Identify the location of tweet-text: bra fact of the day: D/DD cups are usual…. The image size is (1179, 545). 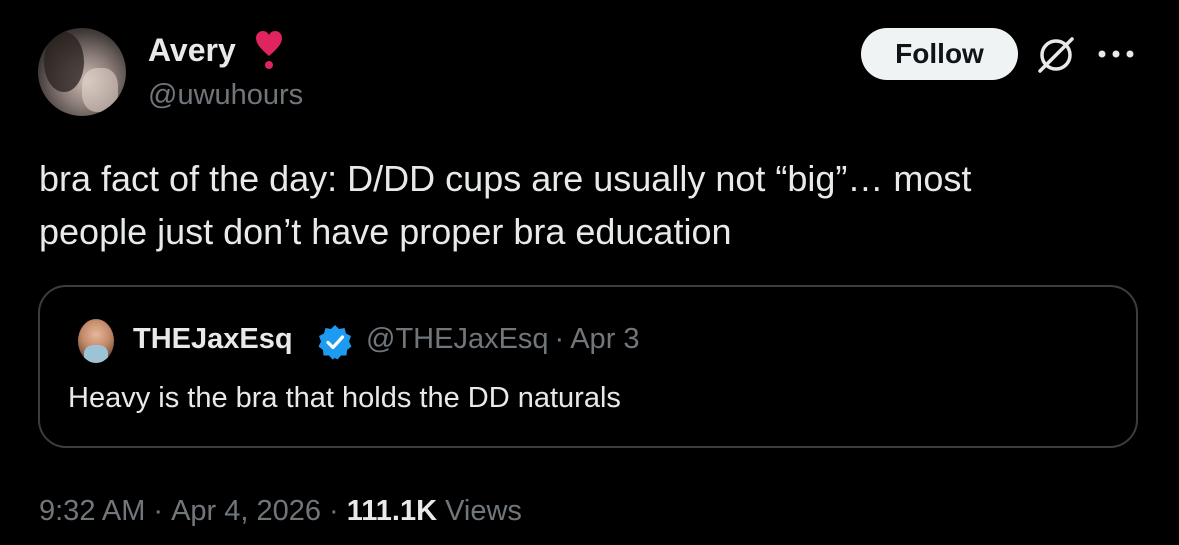
(505, 205).